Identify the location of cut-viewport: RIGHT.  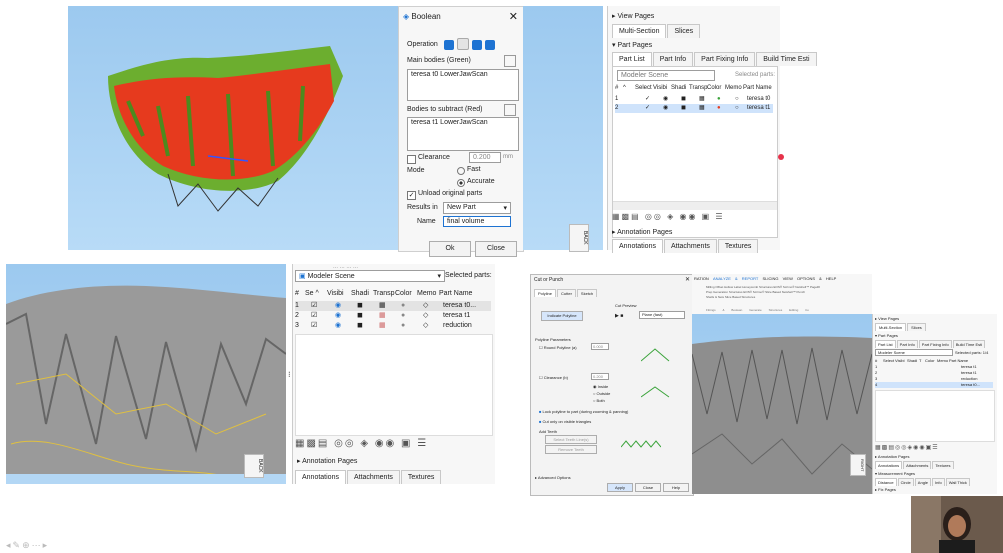
(782, 404).